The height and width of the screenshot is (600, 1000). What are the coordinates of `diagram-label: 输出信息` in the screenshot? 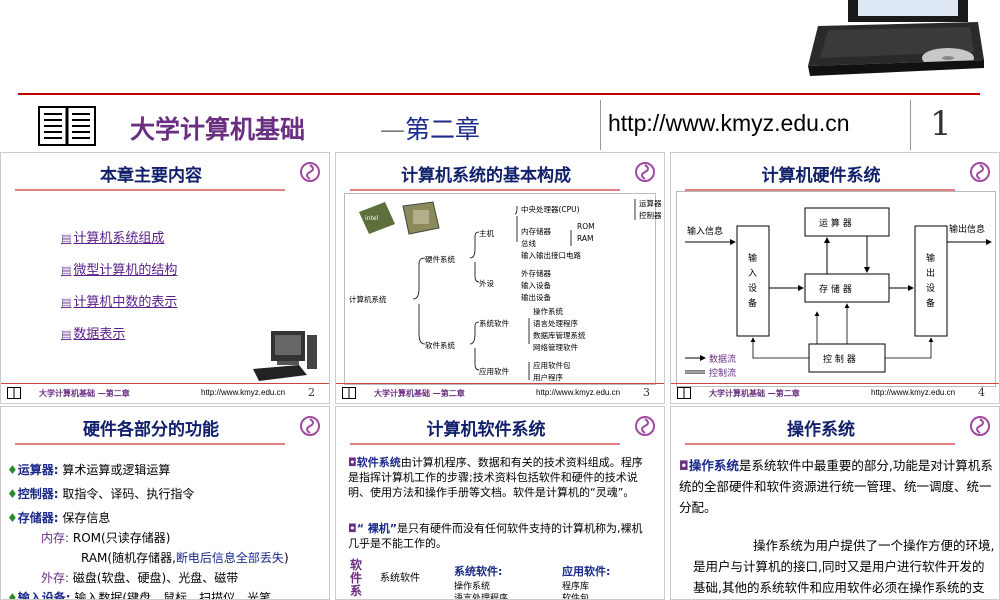 It's located at (967, 230).